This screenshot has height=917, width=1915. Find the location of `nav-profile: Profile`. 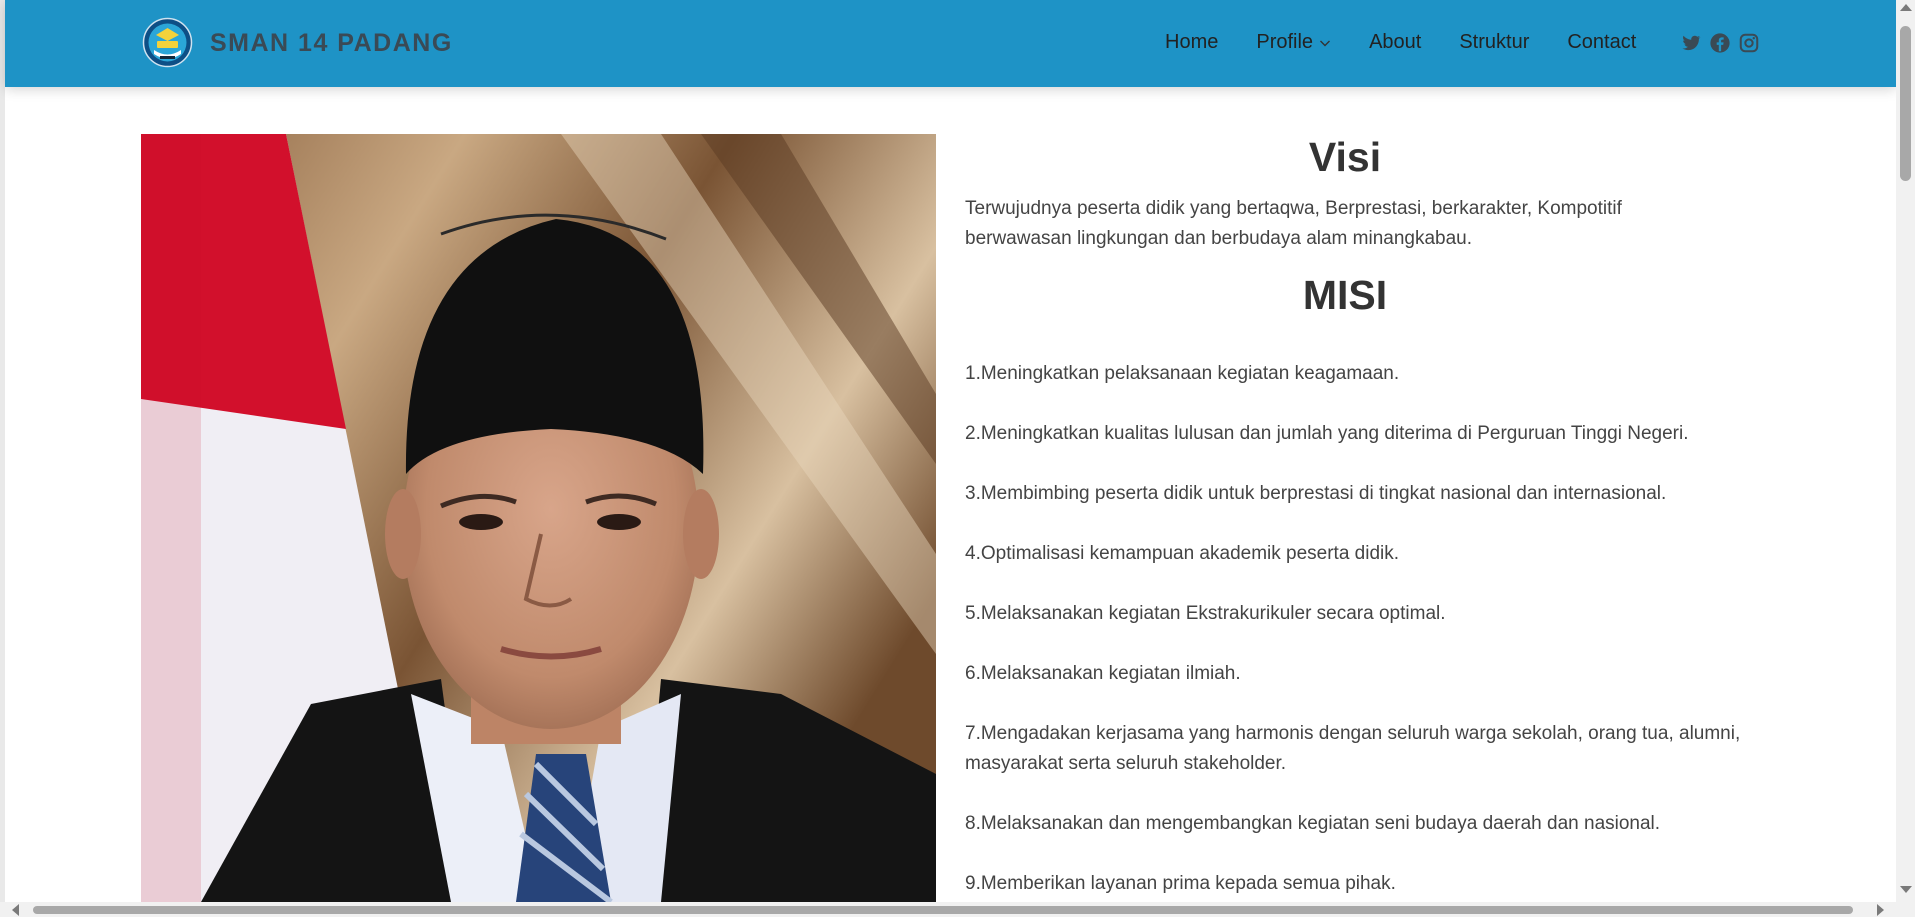

nav-profile: Profile is located at coordinates (1293, 42).